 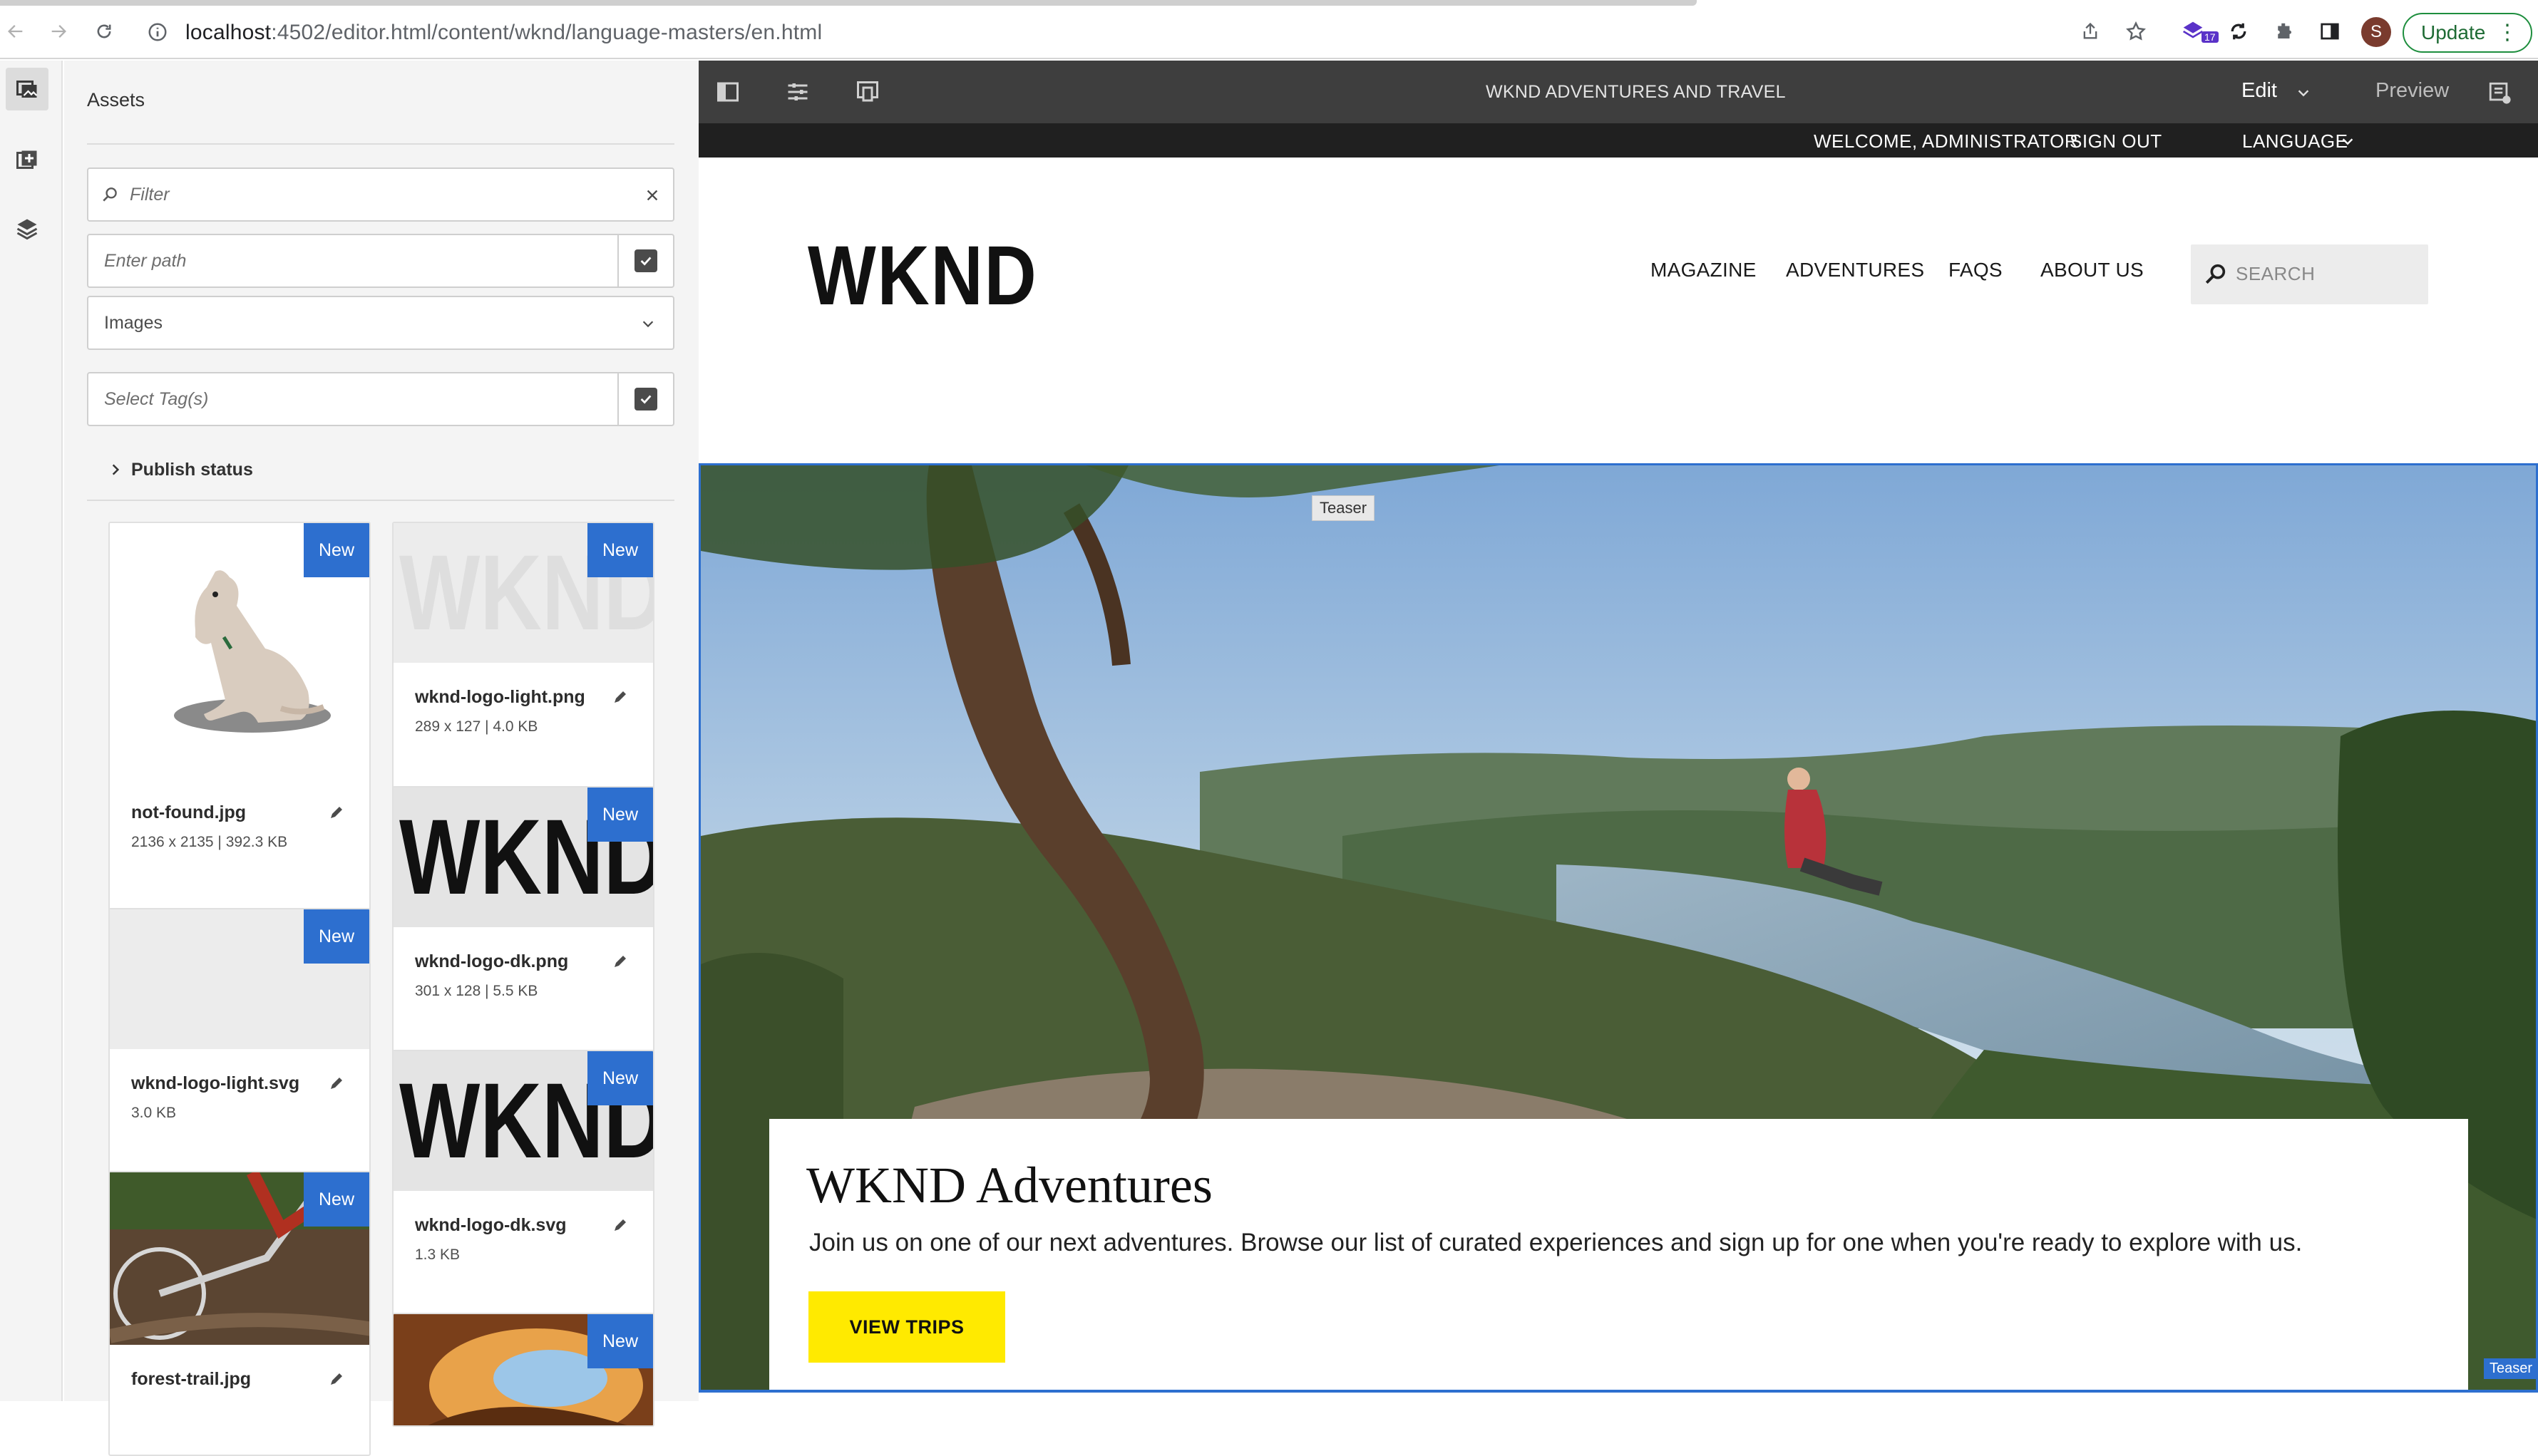 What do you see at coordinates (476, 726) in the screenshot?
I see `asset-meta: 289 x 127 | 4.0 KB` at bounding box center [476, 726].